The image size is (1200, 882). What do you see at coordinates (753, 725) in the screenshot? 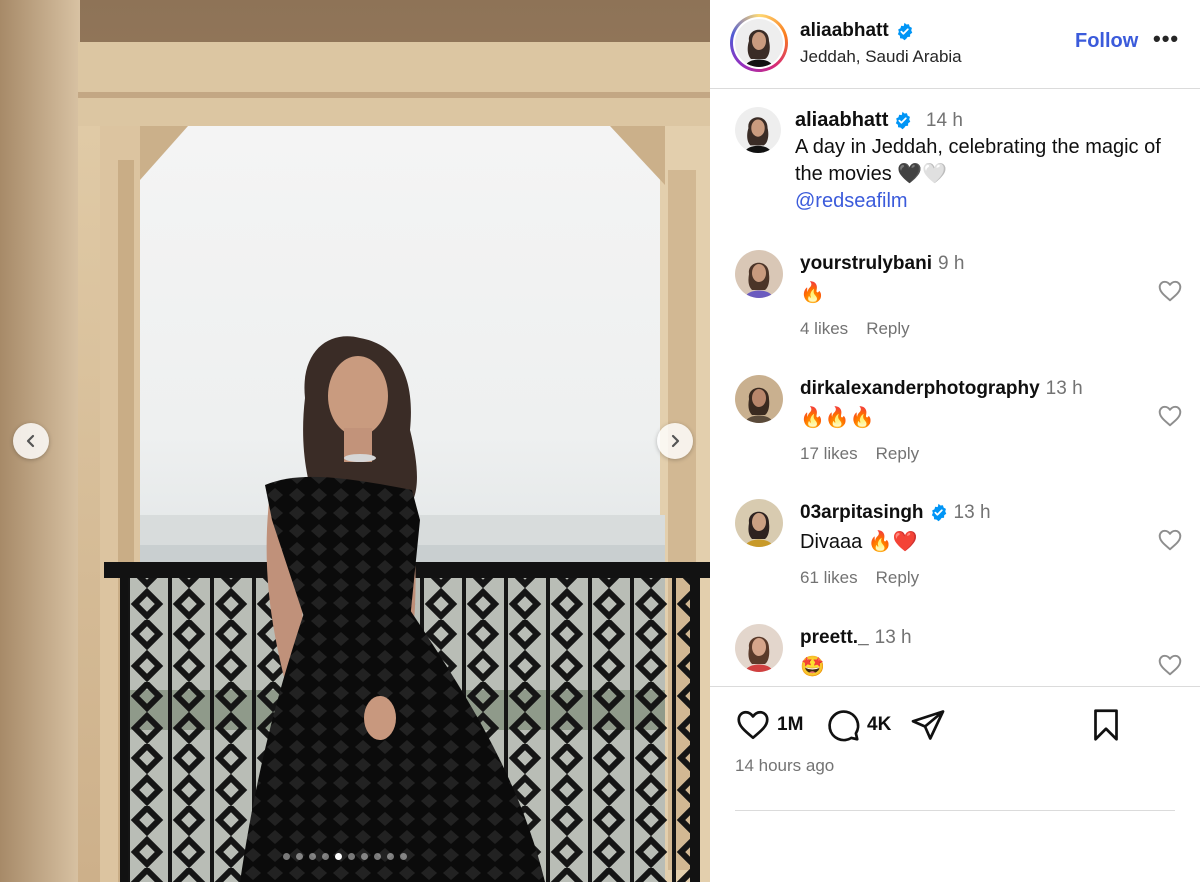
I see `heart-icon` at bounding box center [753, 725].